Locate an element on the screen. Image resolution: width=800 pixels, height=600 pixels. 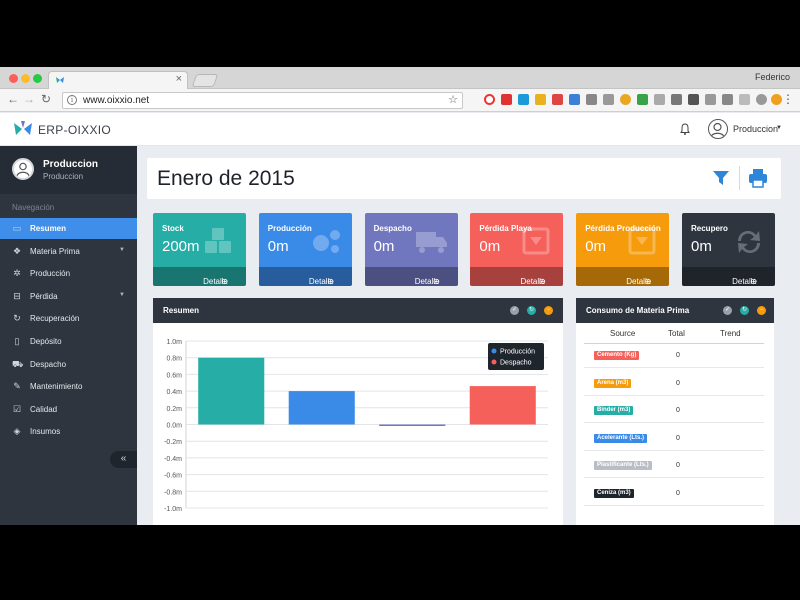
sidebar-item-label: Insumos is located at coordinates (45, 432).